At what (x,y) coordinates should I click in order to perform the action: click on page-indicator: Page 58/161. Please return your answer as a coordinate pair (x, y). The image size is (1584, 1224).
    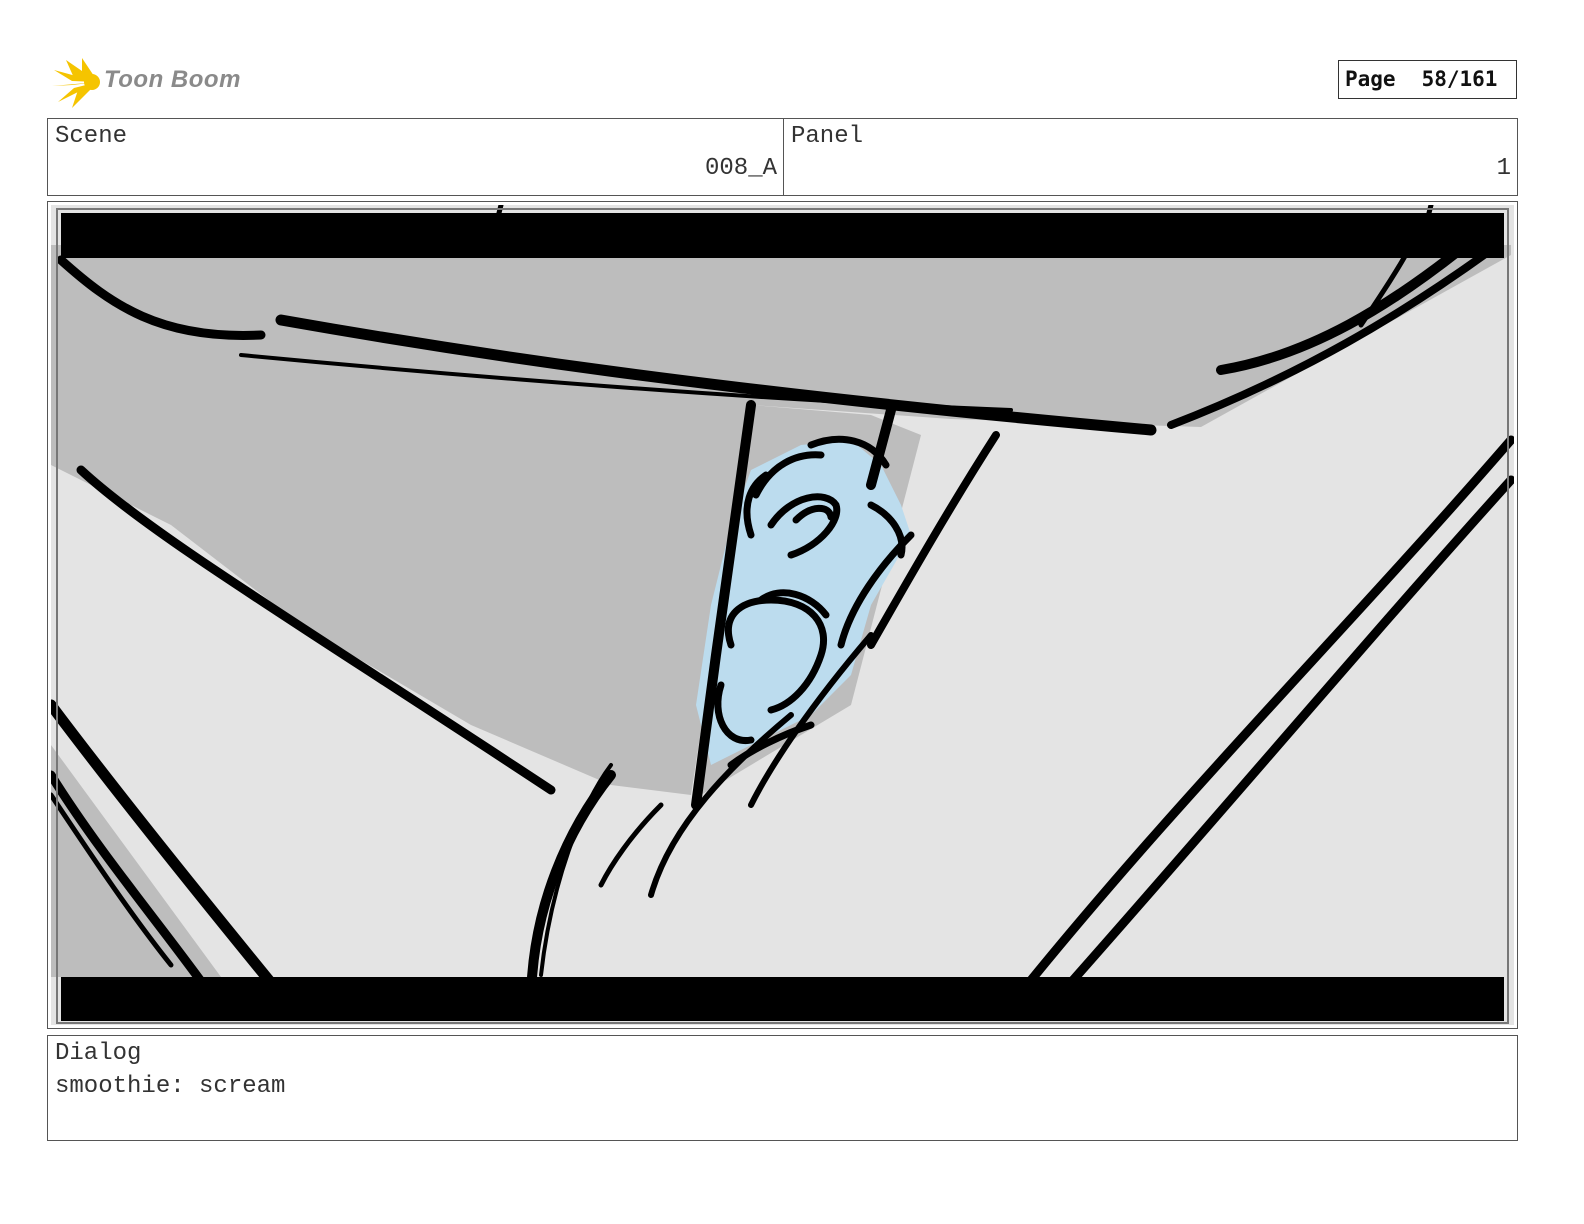
    Looking at the image, I should click on (1427, 79).